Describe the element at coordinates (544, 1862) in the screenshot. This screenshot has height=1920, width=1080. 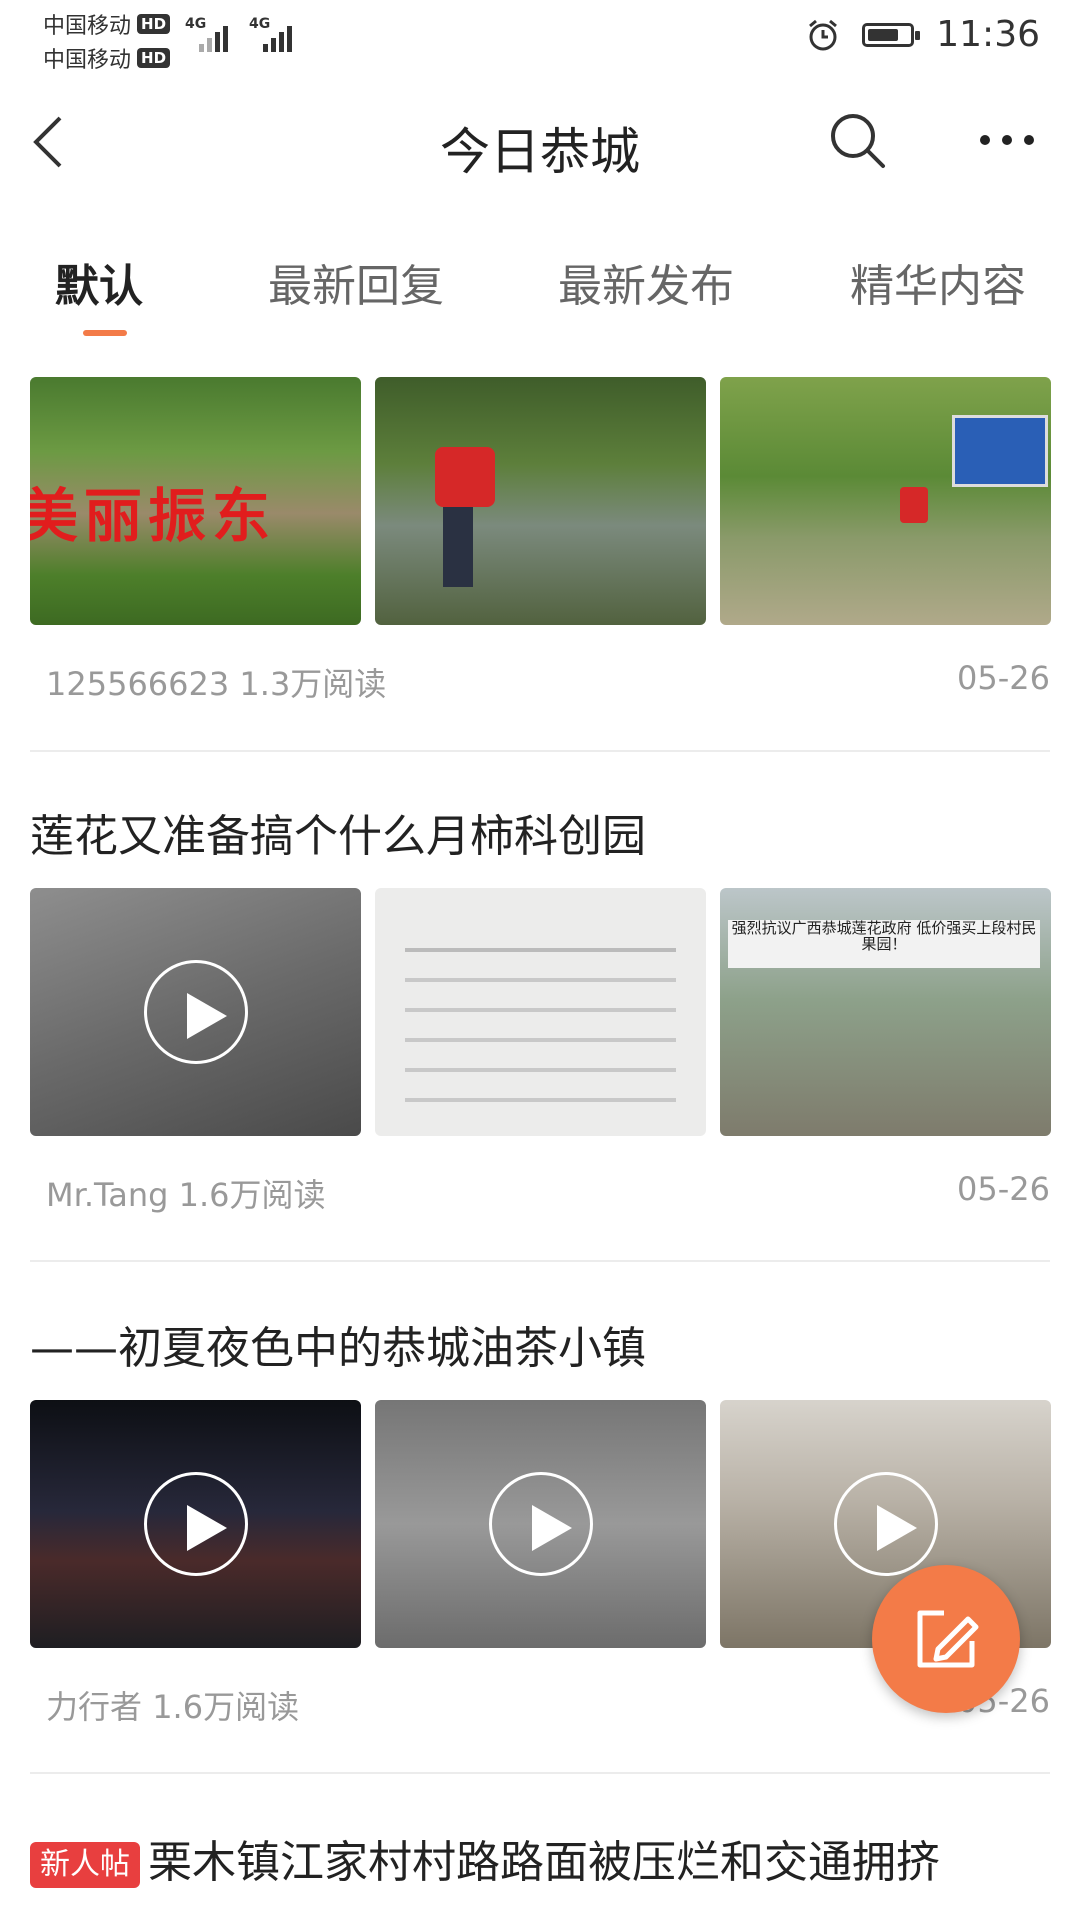
I see `post-title-text: 栗木镇江家村村路路面被压烂和交通拥挤` at that location.